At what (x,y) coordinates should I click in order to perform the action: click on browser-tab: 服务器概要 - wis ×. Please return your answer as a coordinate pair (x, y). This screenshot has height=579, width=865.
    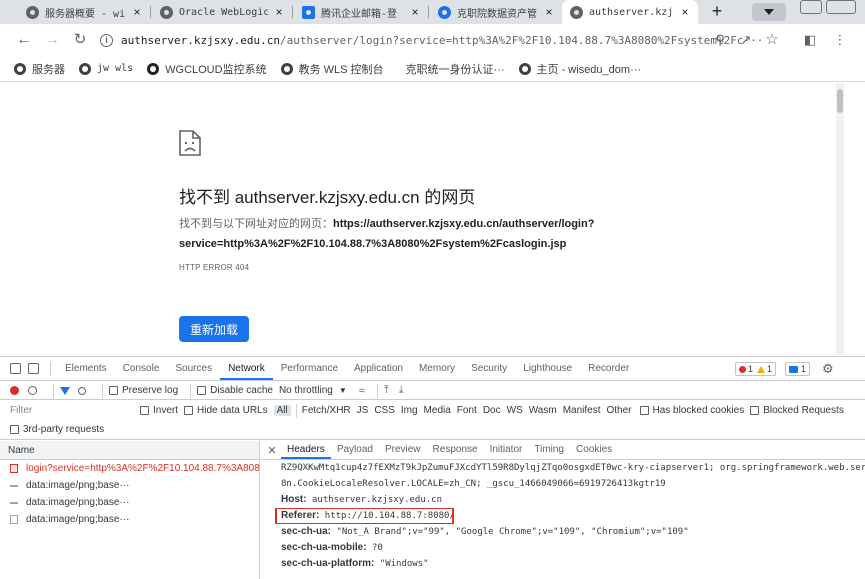
    Looking at the image, I should click on (84, 12).